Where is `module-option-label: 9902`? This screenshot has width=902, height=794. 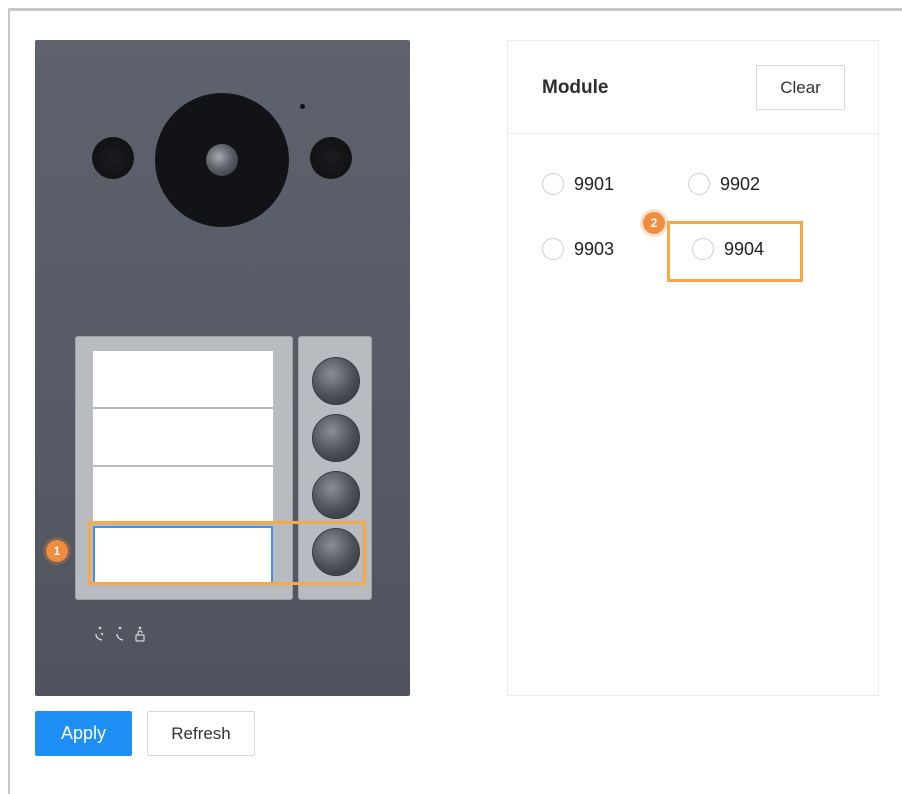 module-option-label: 9902 is located at coordinates (740, 183).